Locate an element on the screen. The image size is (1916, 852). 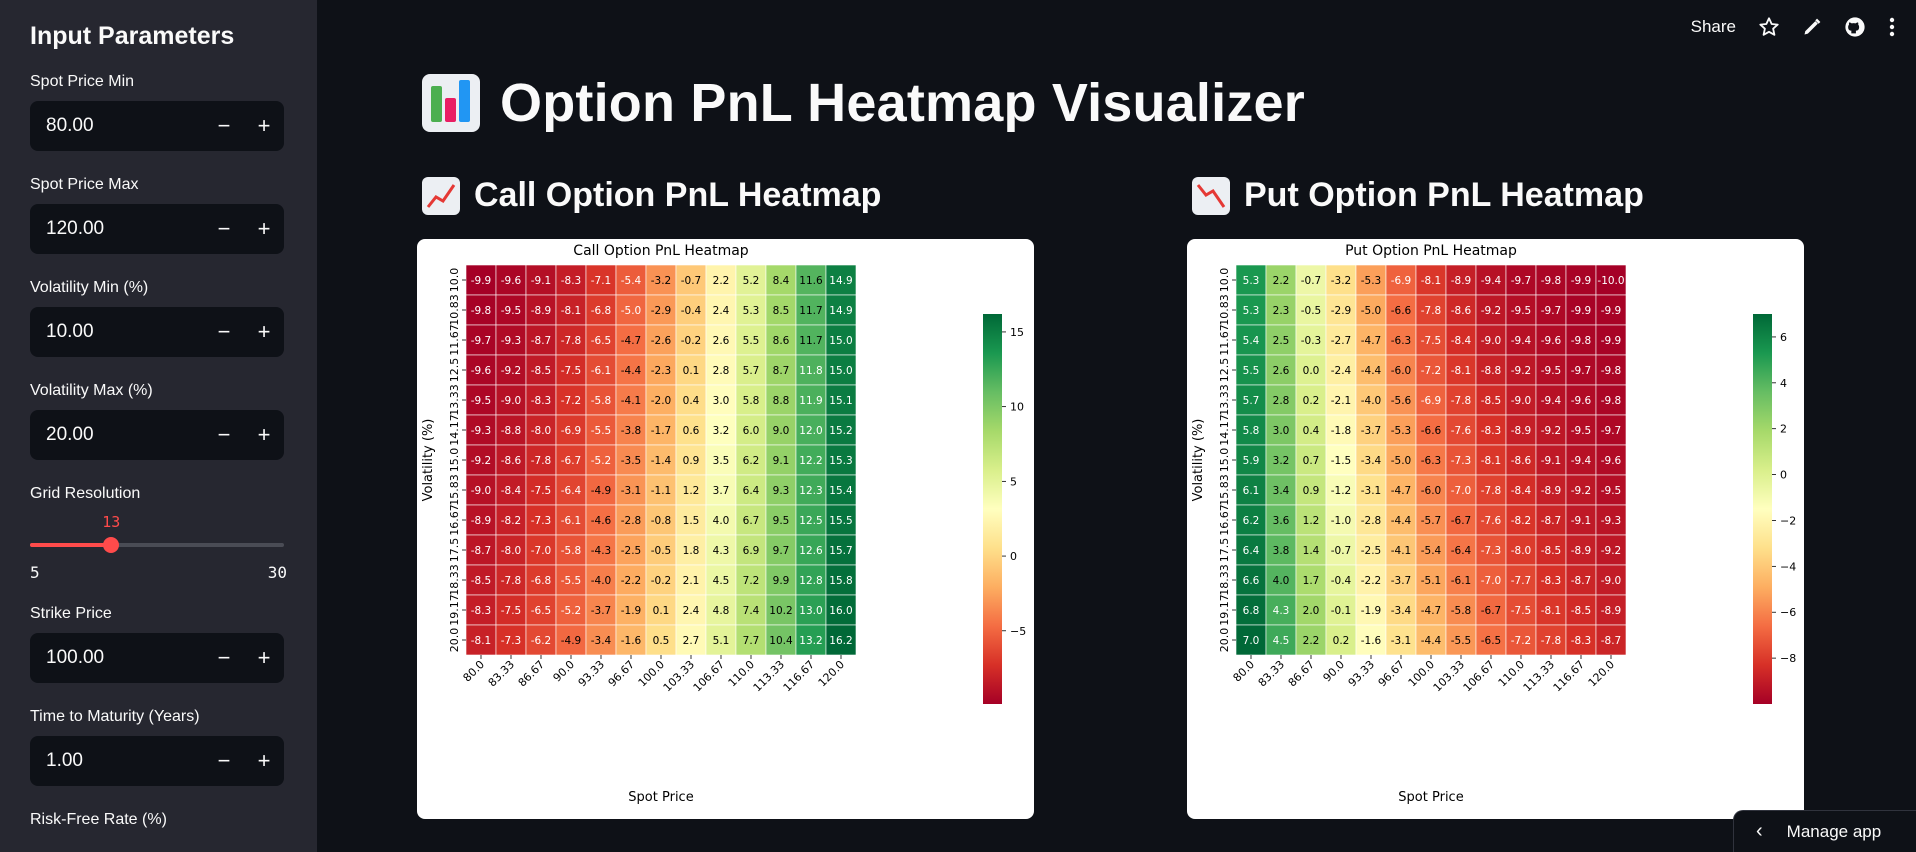
slider-thumb is located at coordinates (111, 545).